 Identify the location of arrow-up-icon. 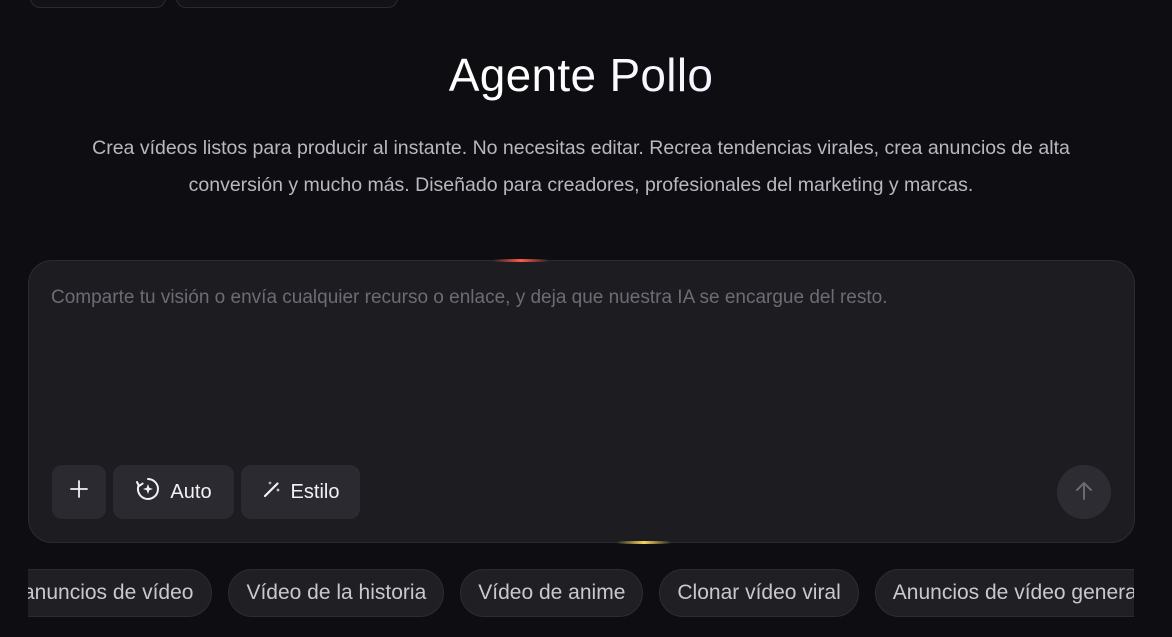
(1084, 492).